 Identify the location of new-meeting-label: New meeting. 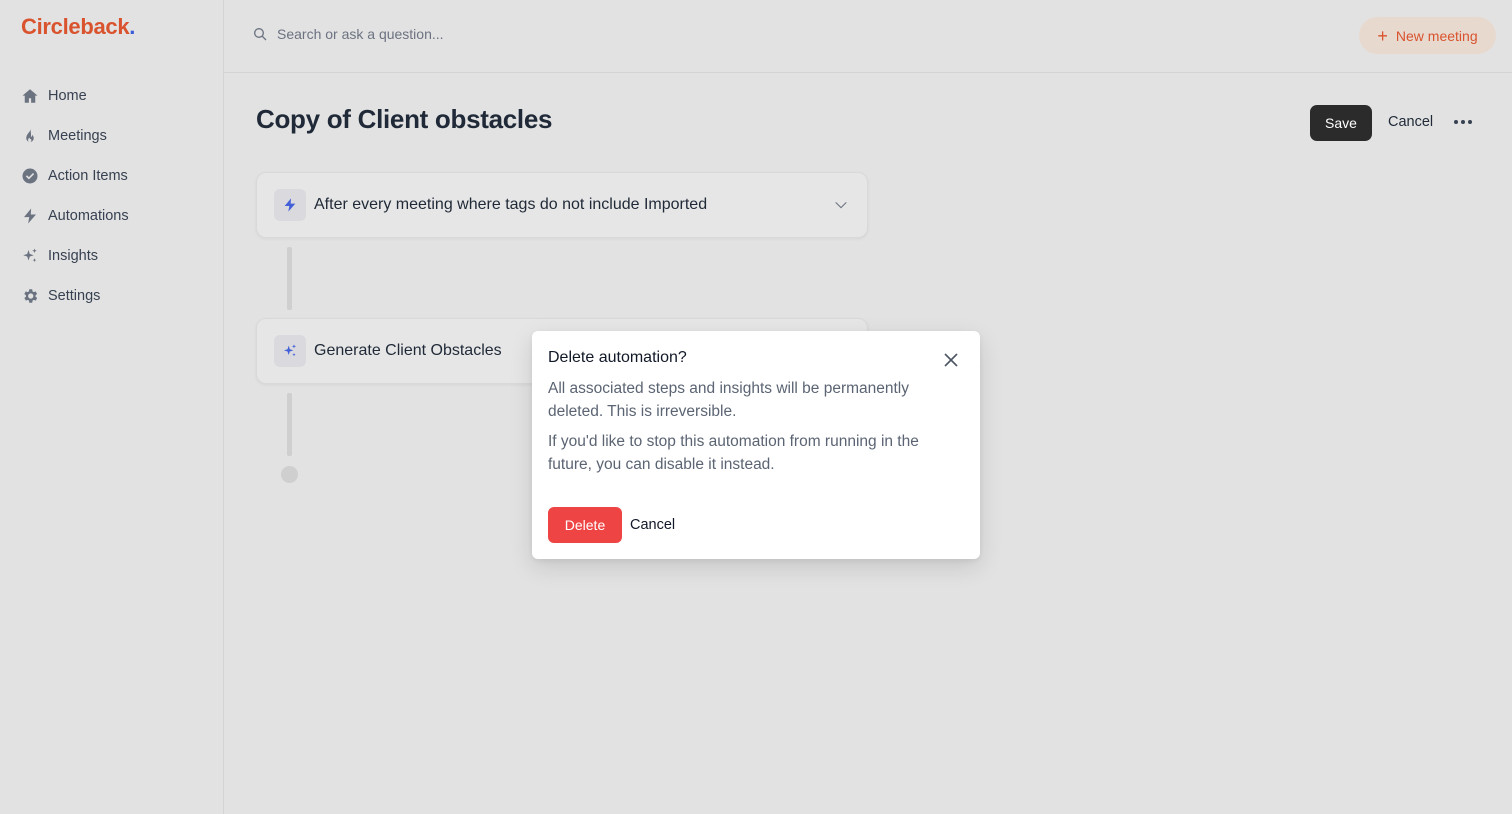
(1436, 35).